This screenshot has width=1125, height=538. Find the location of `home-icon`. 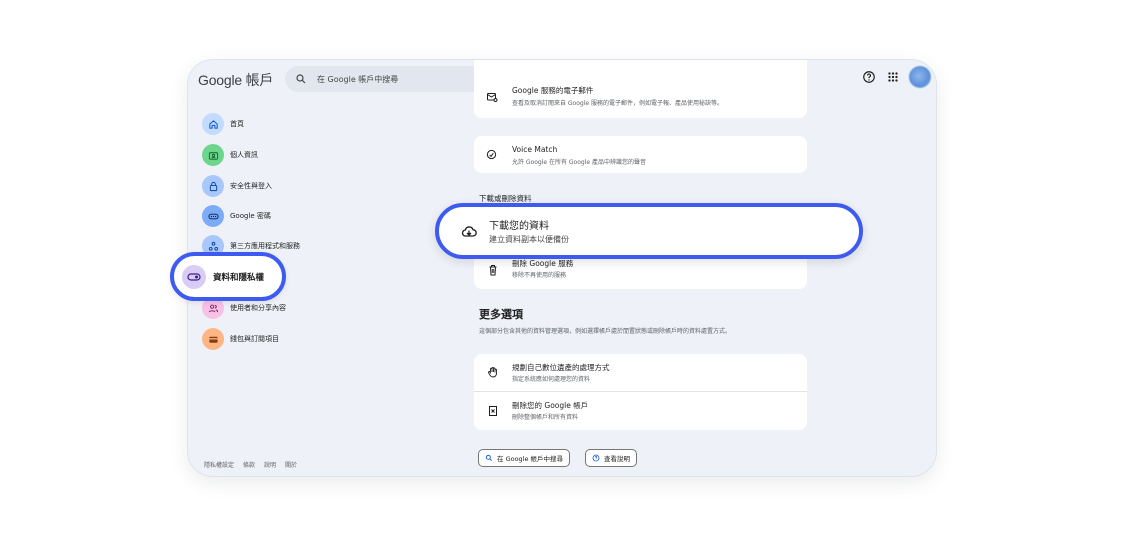

home-icon is located at coordinates (213, 124).